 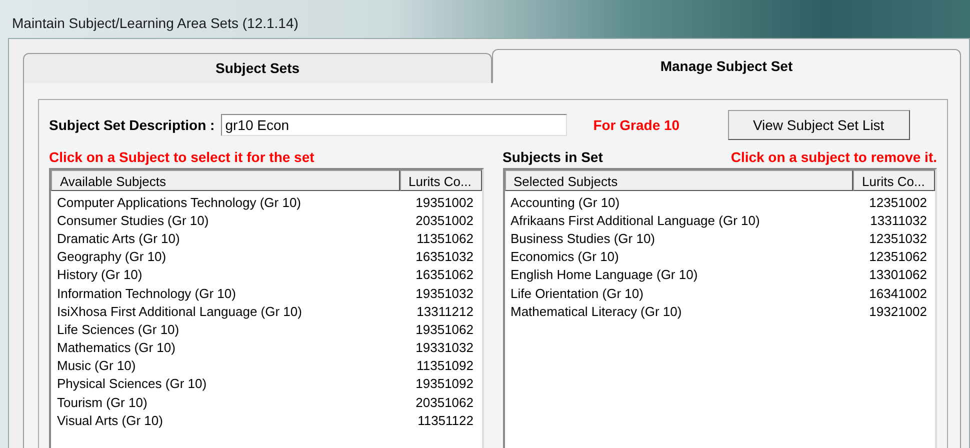 What do you see at coordinates (118, 329) in the screenshot?
I see `subject-name: Life Sciences (Gr 10)` at bounding box center [118, 329].